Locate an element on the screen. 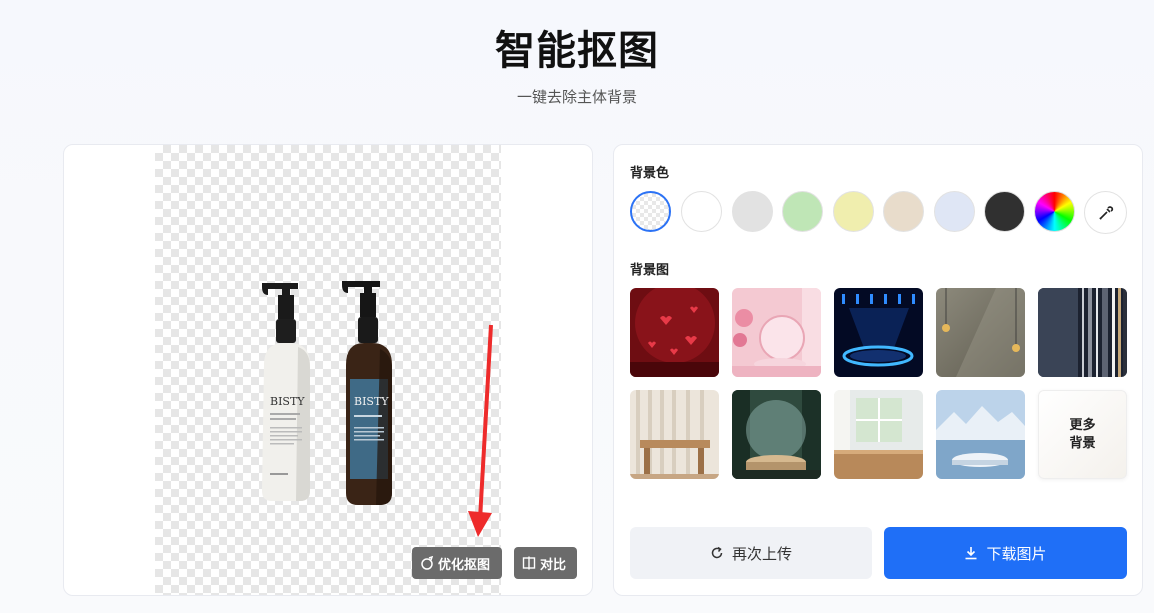 The width and height of the screenshot is (1154, 613). refine-cutout-label: 优化抠图 is located at coordinates (464, 565).